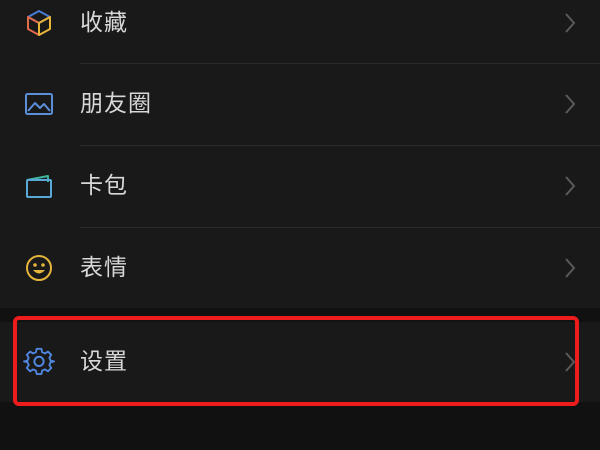  I want to click on menu-item-favorites: 收藏, so click(300, 32).